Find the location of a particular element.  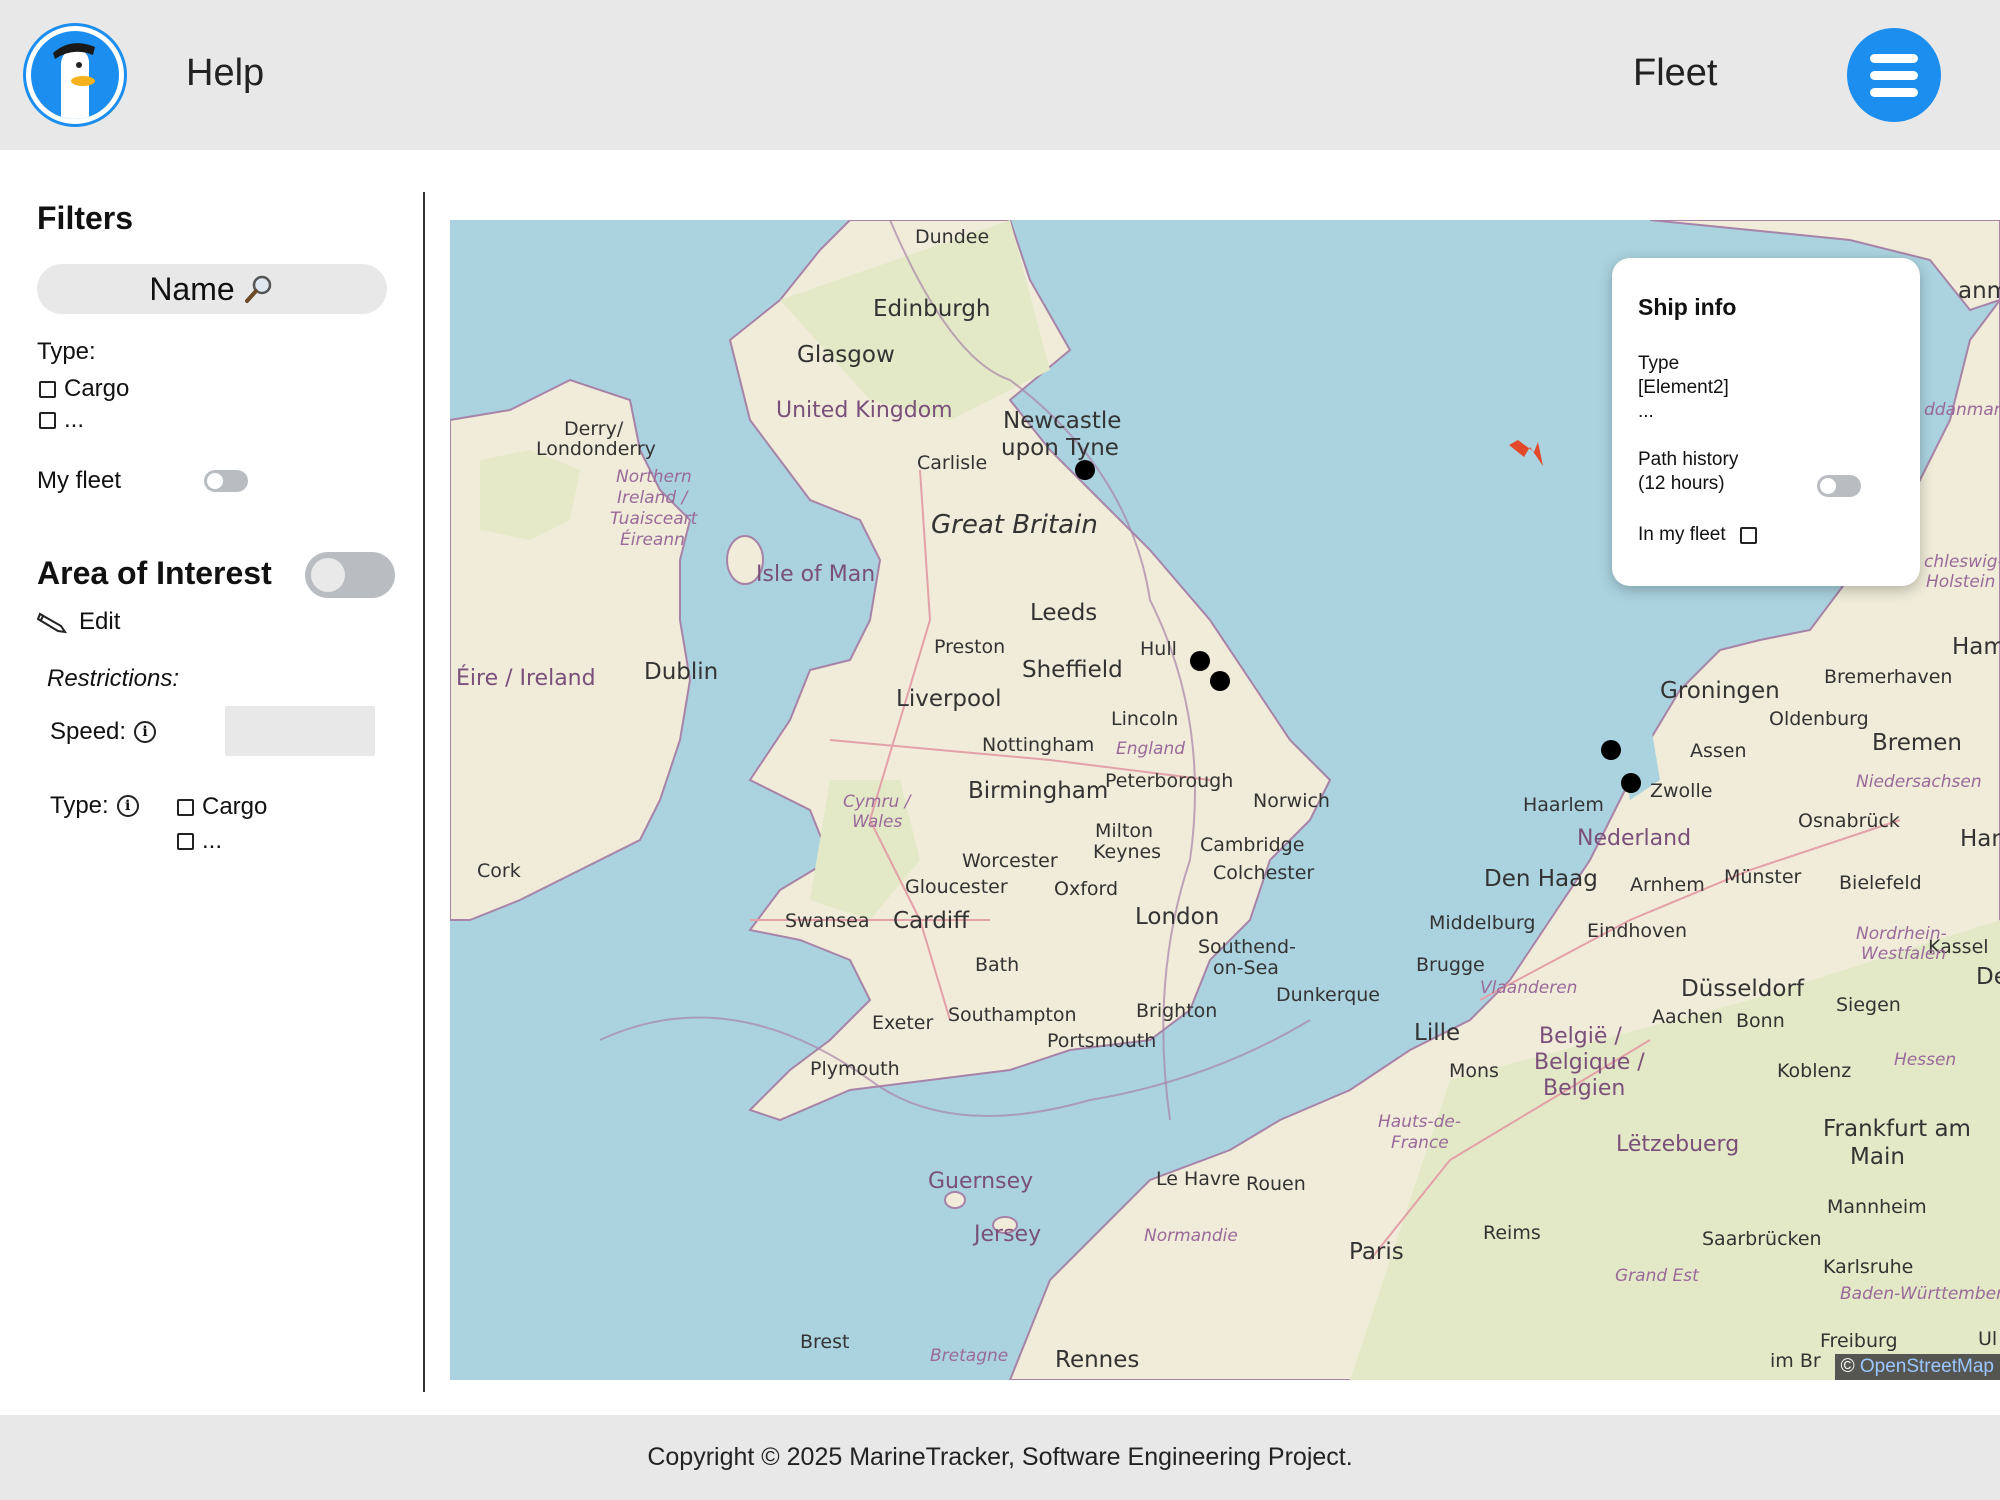

map-label: Gloucester is located at coordinates (956, 887).